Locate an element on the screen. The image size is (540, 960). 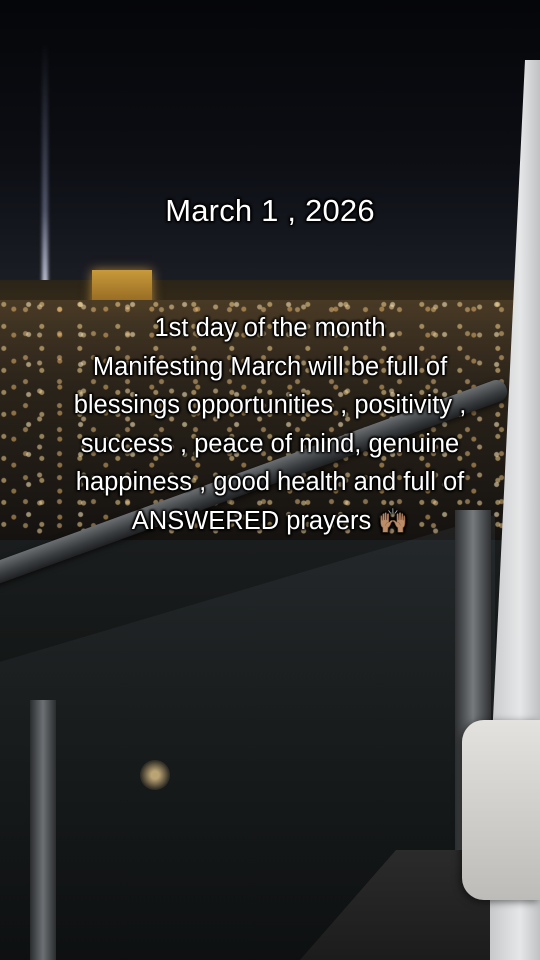
rail-post-left is located at coordinates (43, 830).